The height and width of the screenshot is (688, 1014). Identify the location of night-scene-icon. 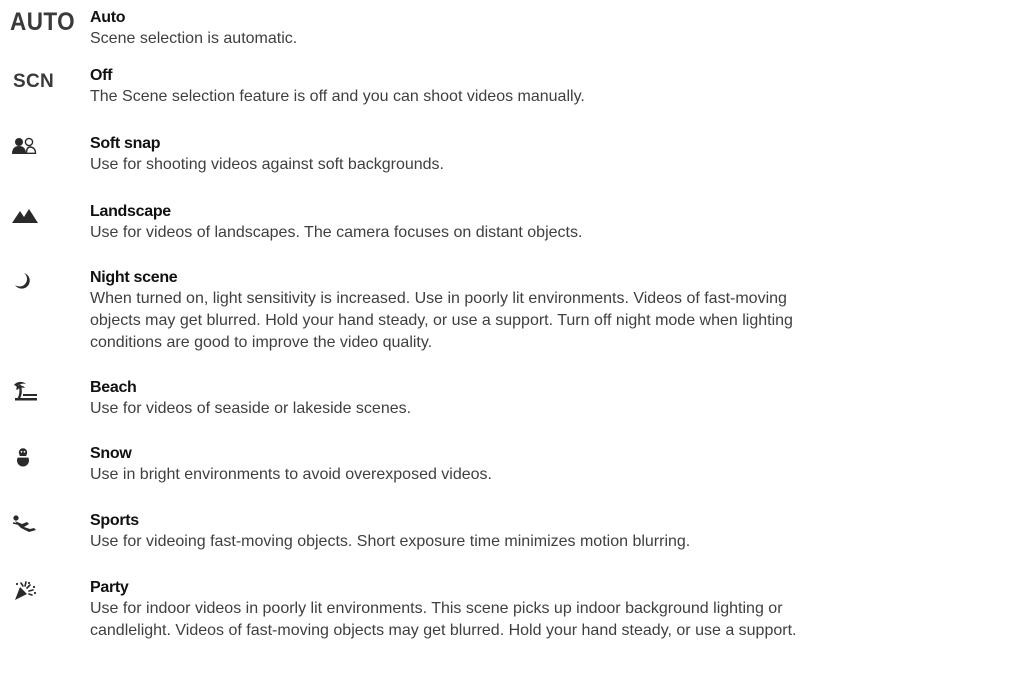
(49, 287).